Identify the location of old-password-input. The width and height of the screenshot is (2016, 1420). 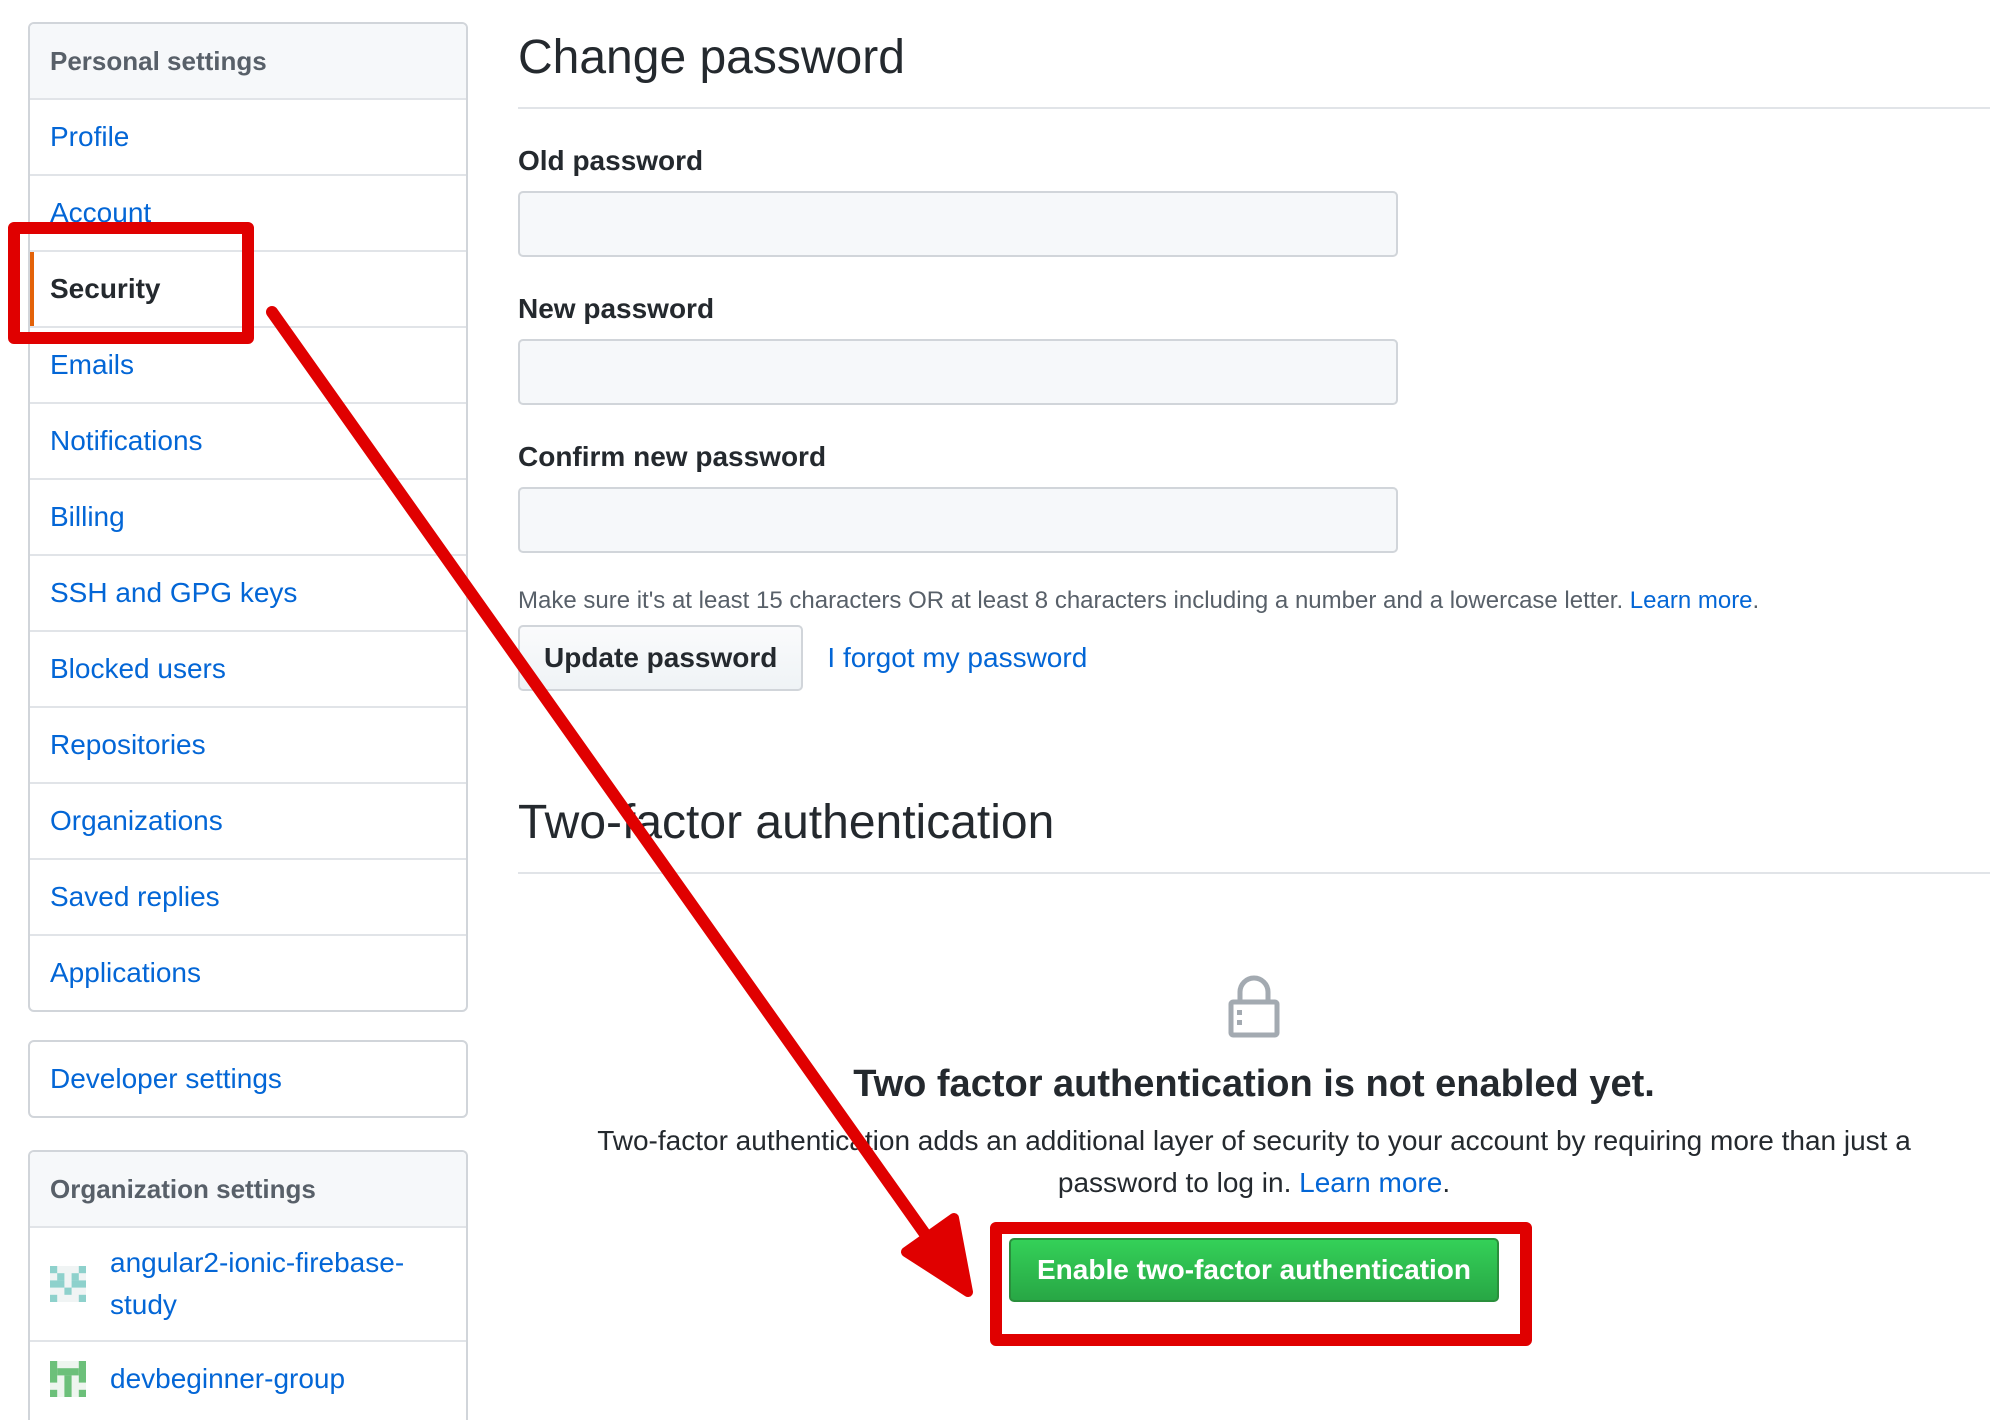
(958, 224).